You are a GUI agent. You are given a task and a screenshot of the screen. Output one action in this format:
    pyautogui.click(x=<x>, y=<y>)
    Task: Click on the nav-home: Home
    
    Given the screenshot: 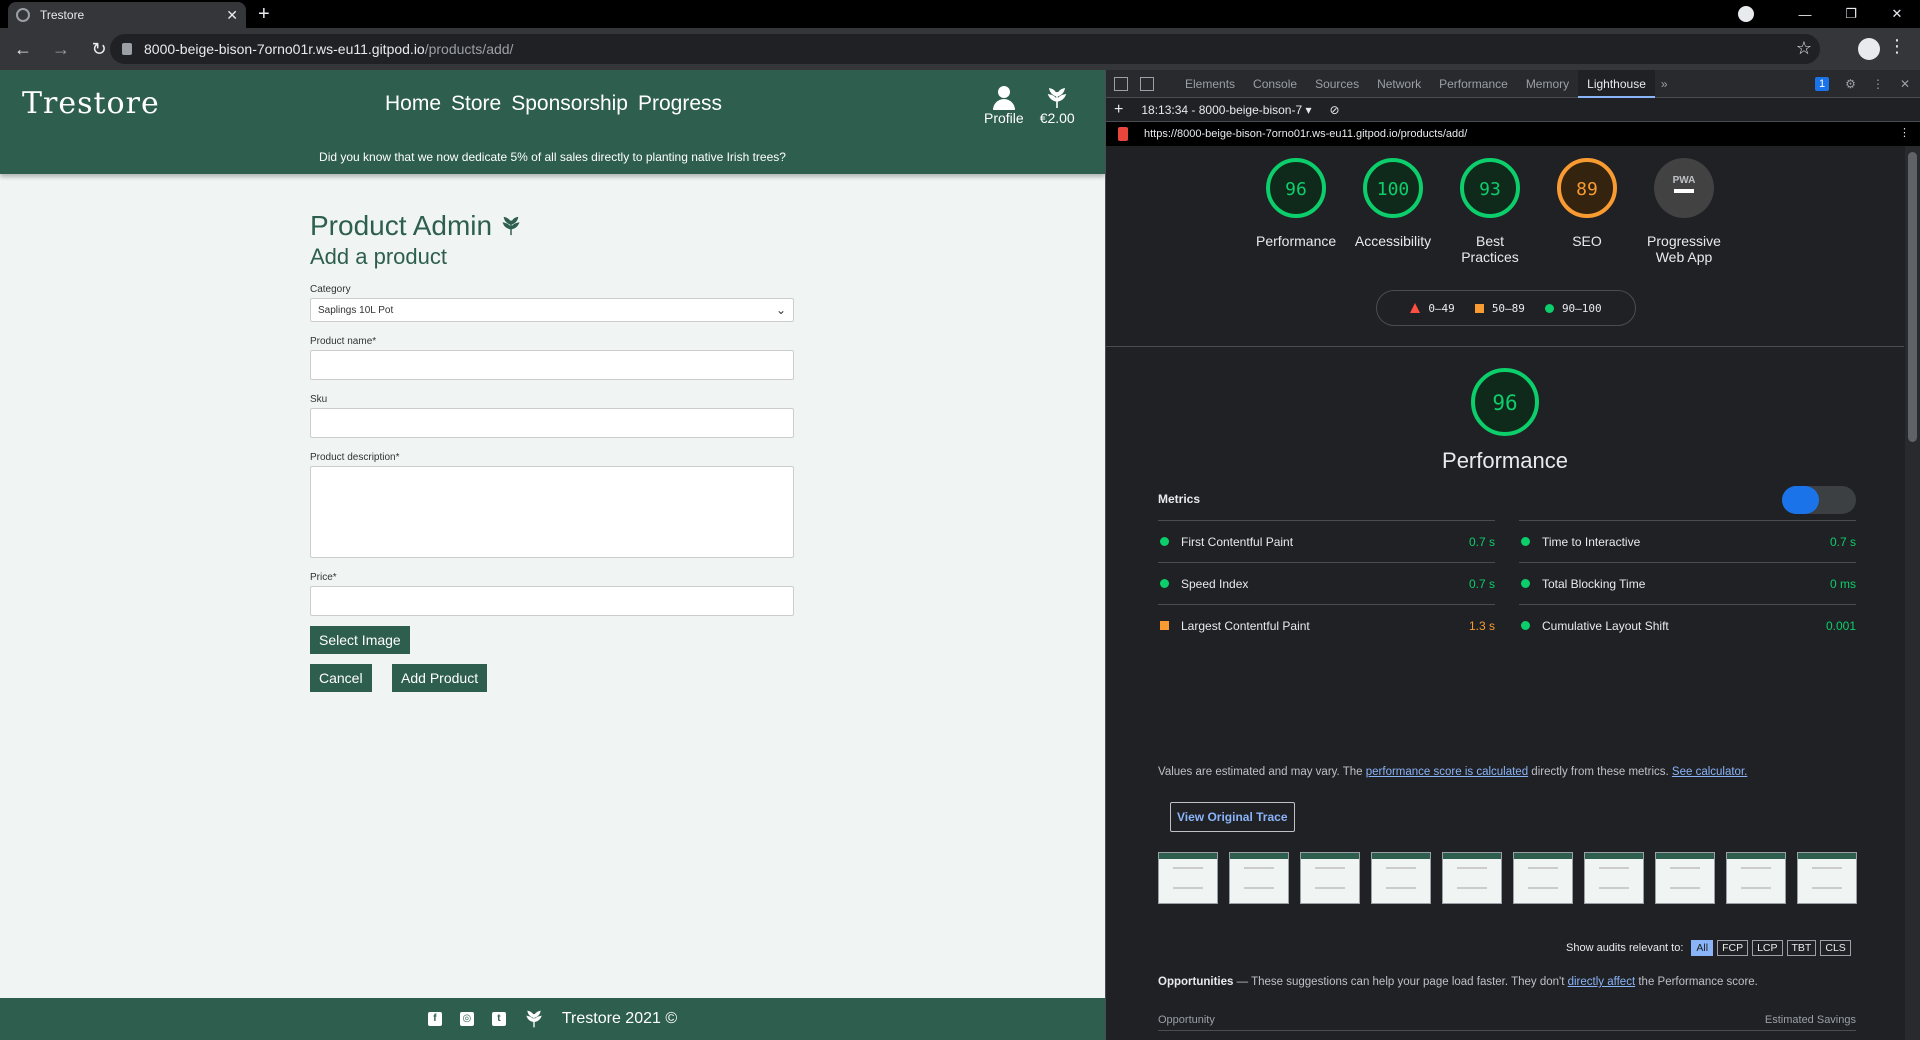 What is the action you would take?
    pyautogui.click(x=413, y=104)
    